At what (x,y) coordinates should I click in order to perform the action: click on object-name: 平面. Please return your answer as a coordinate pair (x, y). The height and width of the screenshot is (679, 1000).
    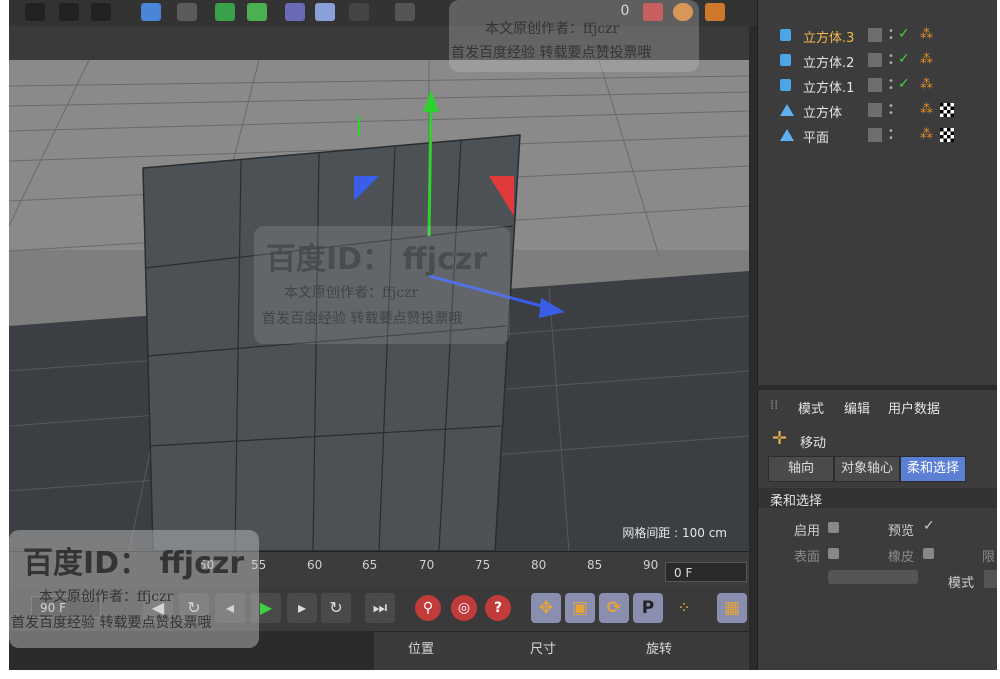
    Looking at the image, I should click on (816, 138).